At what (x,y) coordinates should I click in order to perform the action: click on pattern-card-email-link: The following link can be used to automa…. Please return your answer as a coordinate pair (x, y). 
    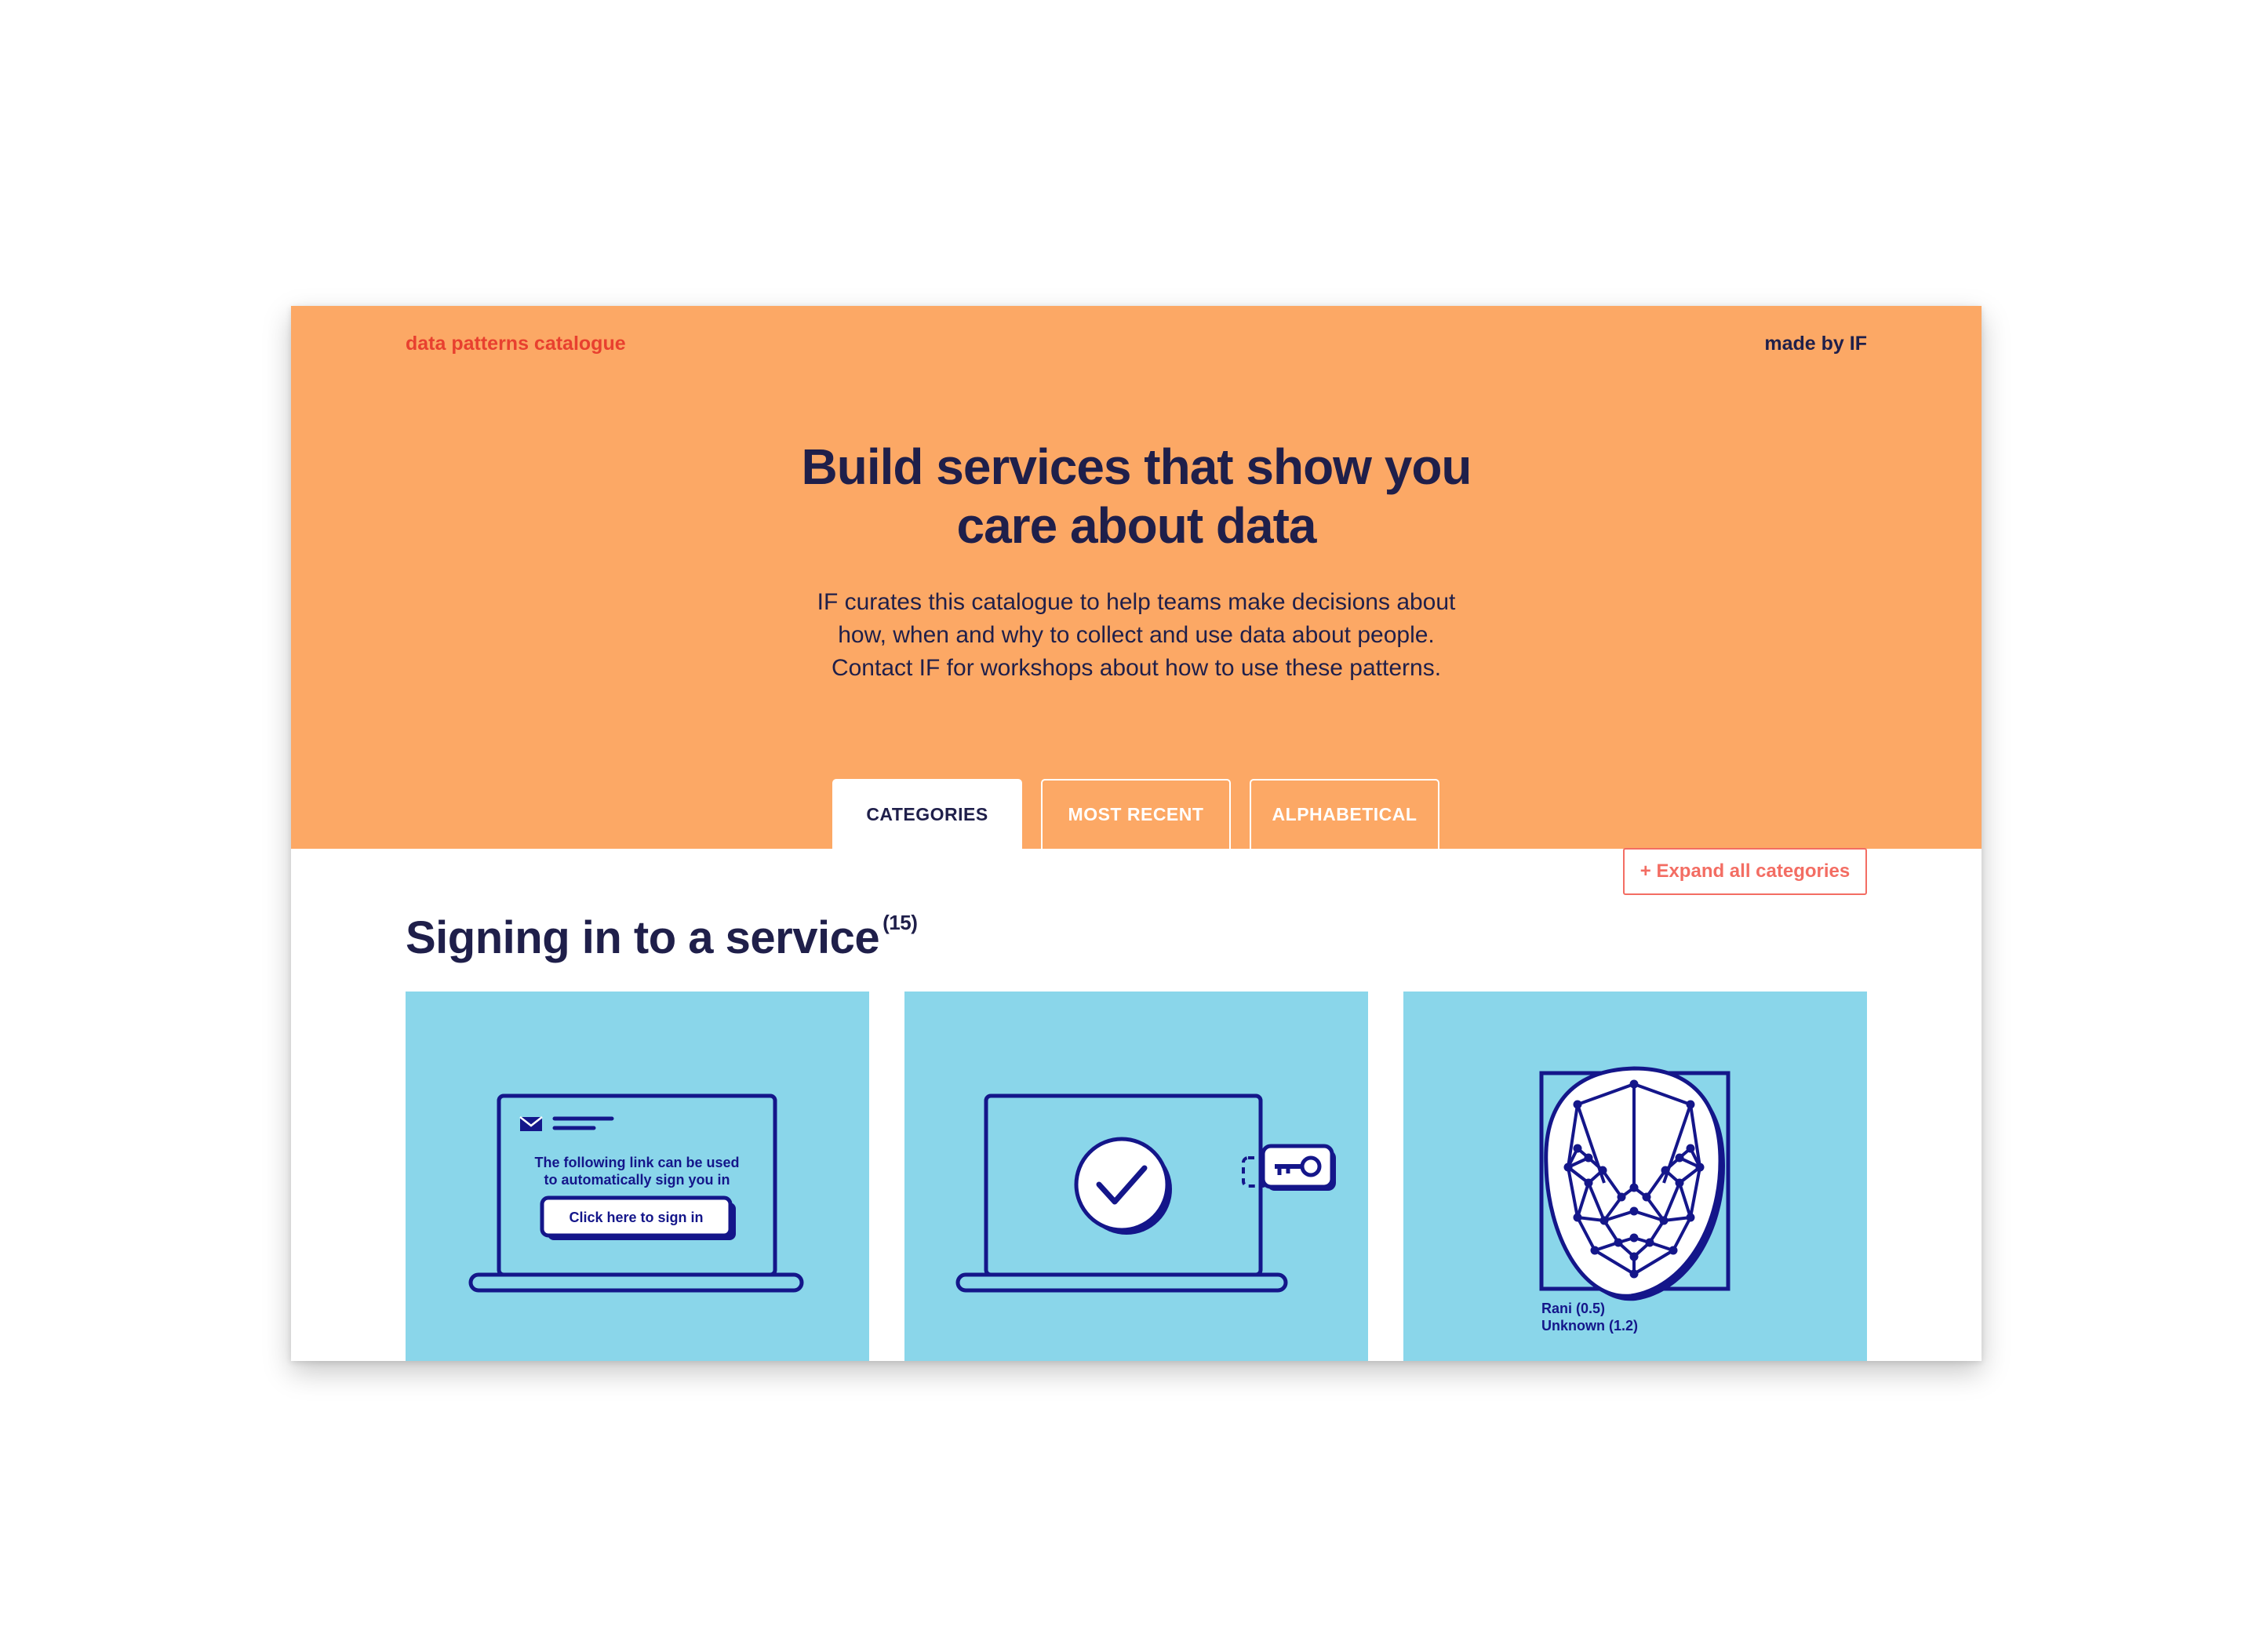
    Looking at the image, I should click on (638, 1176).